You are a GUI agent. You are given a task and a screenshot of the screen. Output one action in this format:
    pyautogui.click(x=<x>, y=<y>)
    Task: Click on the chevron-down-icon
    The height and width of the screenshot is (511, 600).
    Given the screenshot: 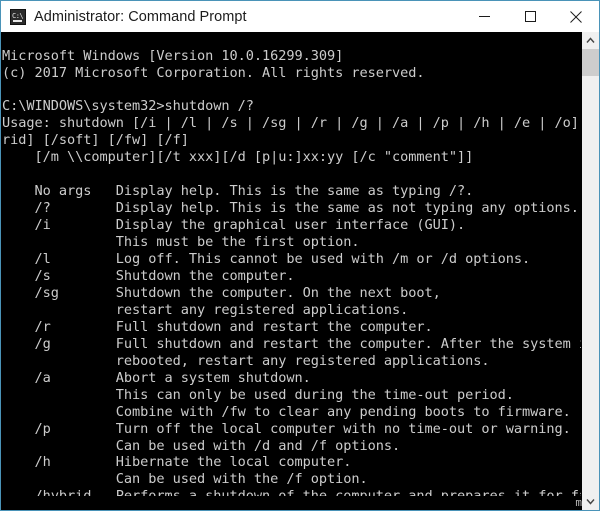 What is the action you would take?
    pyautogui.click(x=590, y=502)
    